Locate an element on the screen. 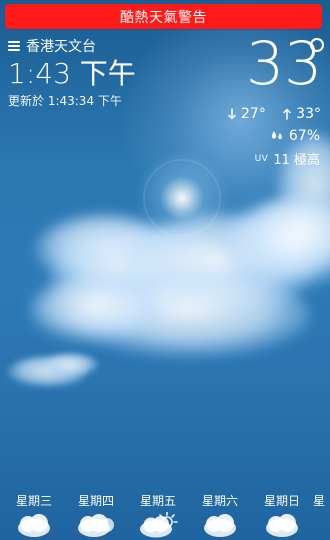 This screenshot has width=330, height=540. arrow-down-icon is located at coordinates (232, 114).